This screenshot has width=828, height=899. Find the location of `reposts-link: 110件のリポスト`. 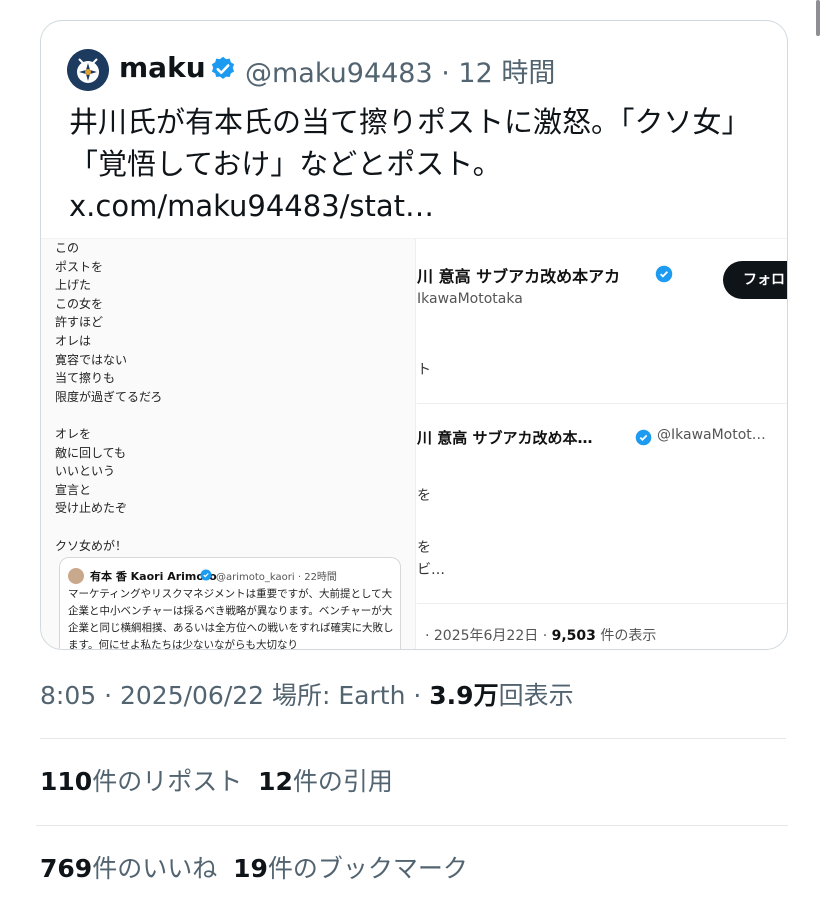

reposts-link: 110件のリポスト is located at coordinates (141, 781).